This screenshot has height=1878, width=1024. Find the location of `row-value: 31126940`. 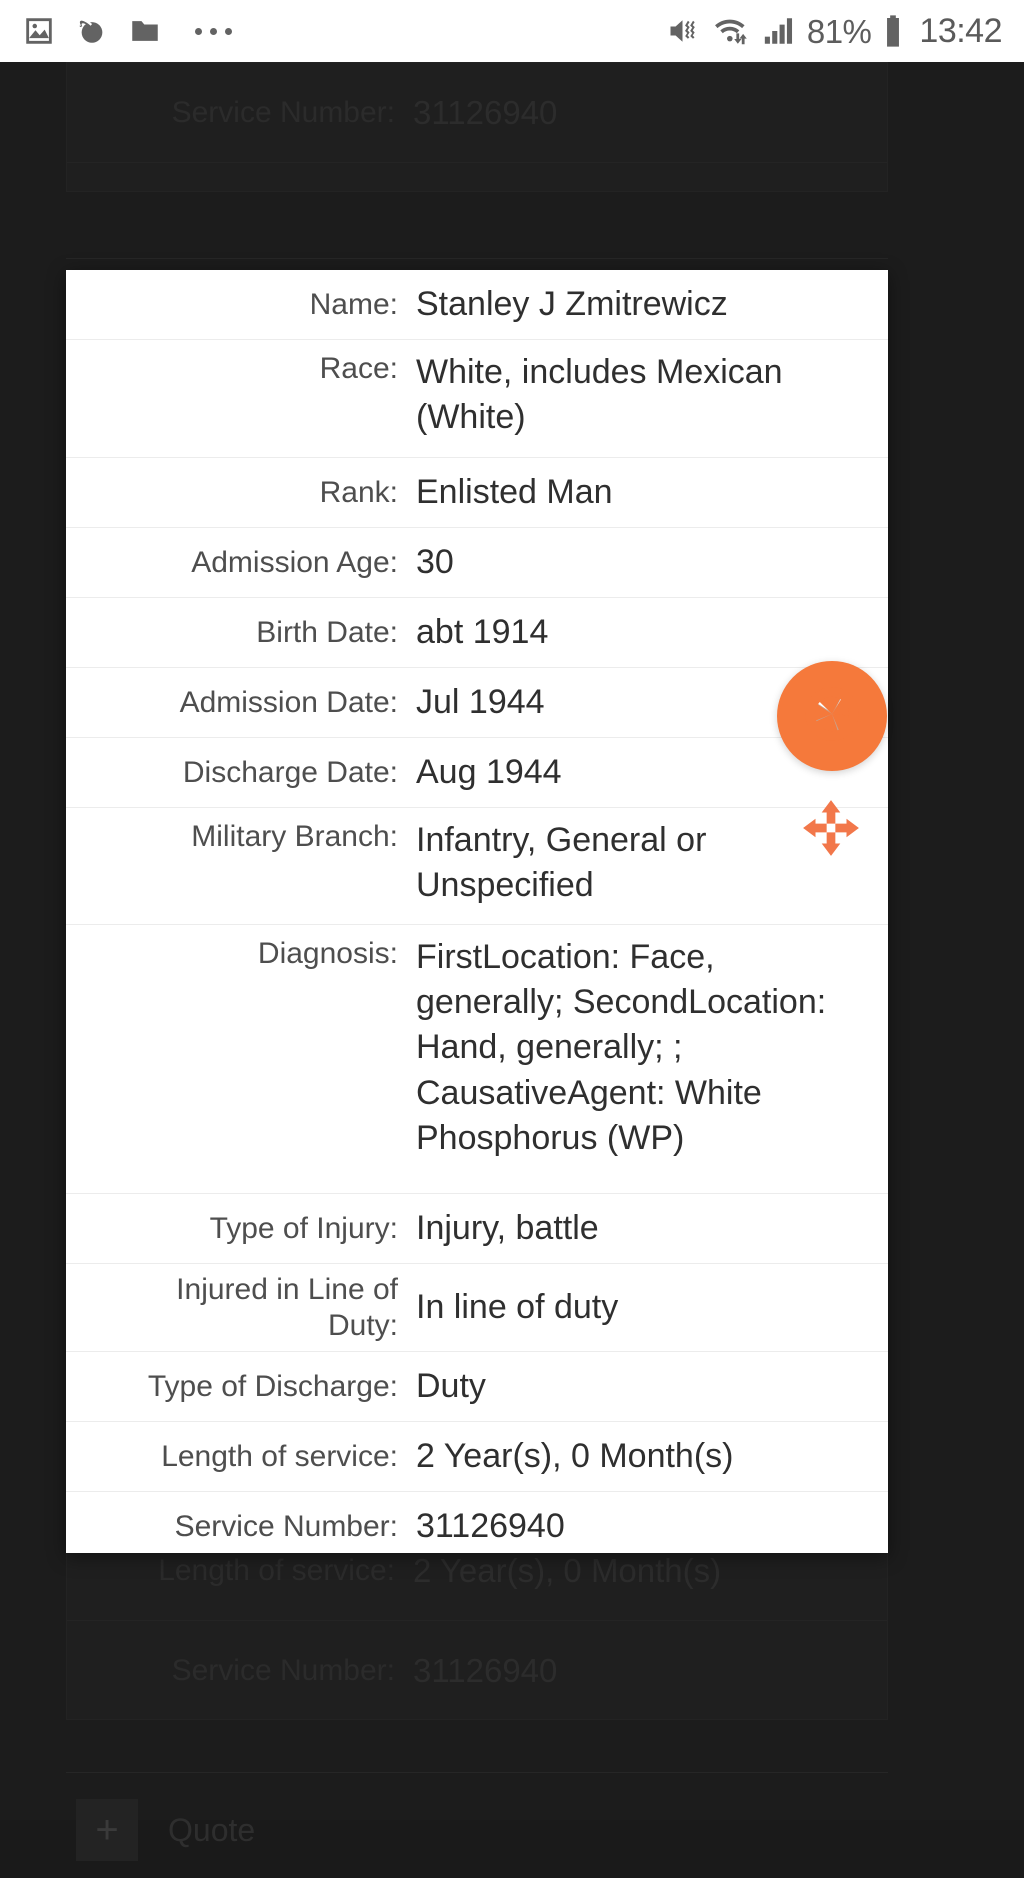

row-value: 31126940 is located at coordinates (490, 1526).